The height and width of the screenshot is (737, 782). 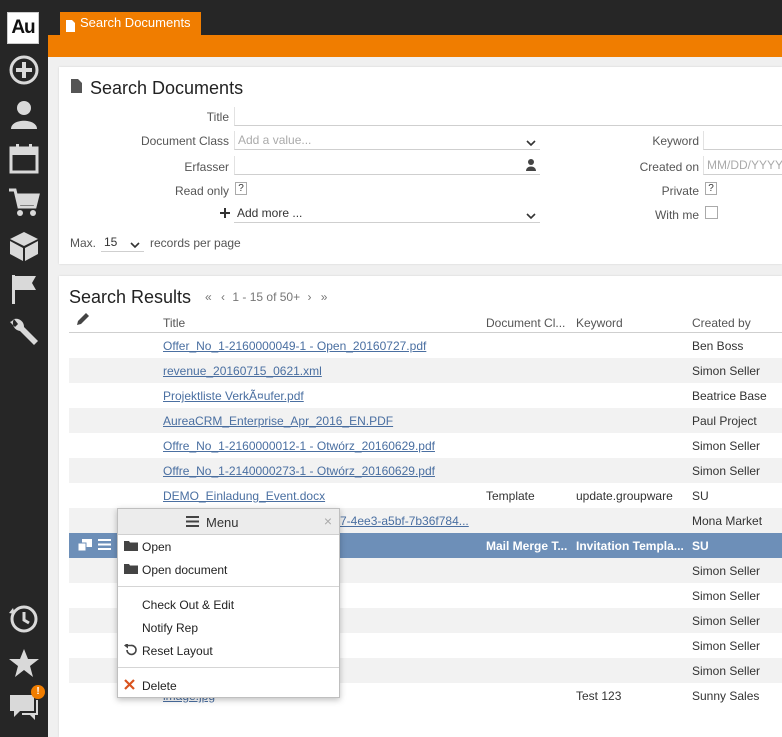 What do you see at coordinates (228, 547) in the screenshot?
I see `menu-item-open: Open` at bounding box center [228, 547].